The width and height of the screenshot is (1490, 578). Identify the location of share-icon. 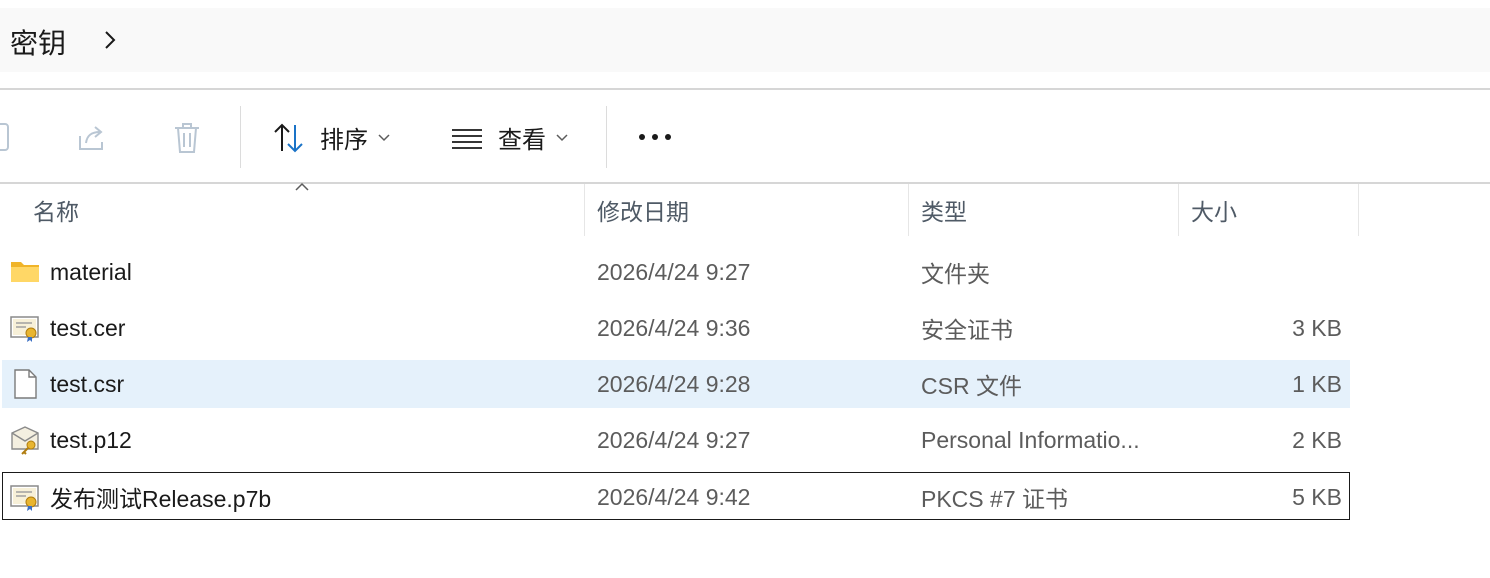
(92, 138).